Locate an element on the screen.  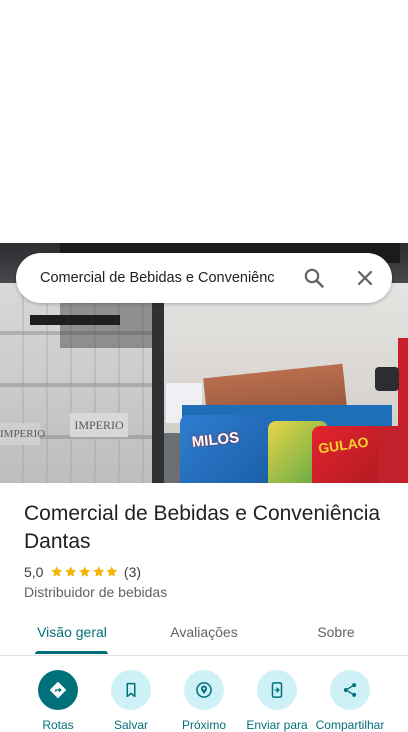
tab-bar: Visão geral Avaliações Sobre is located at coordinates (204, 633).